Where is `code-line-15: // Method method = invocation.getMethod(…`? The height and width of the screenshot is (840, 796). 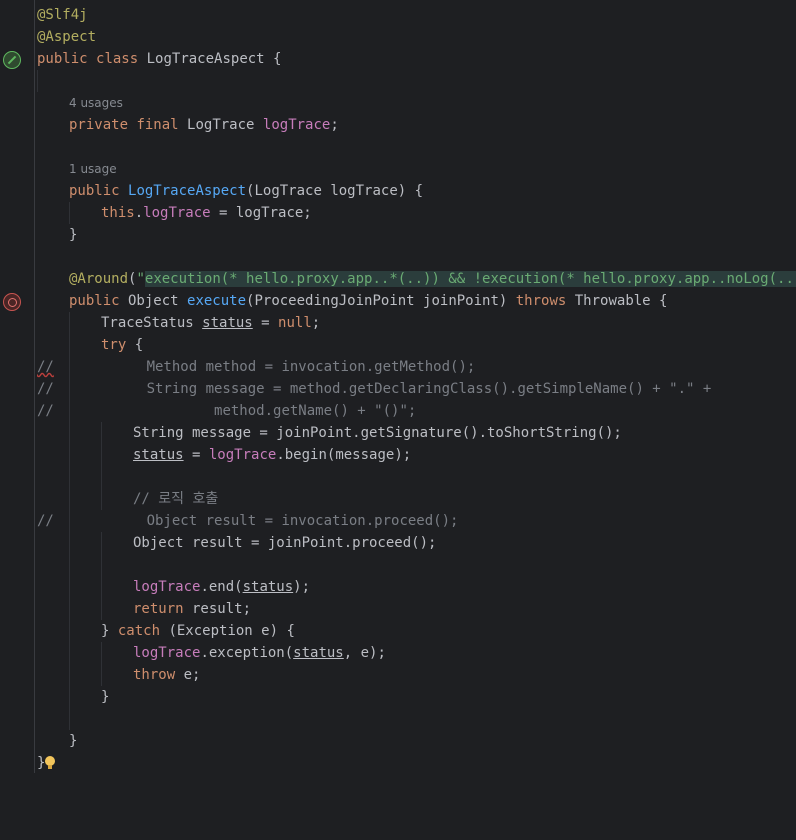 code-line-15: // Method method = invocation.getMethod(… is located at coordinates (398, 367).